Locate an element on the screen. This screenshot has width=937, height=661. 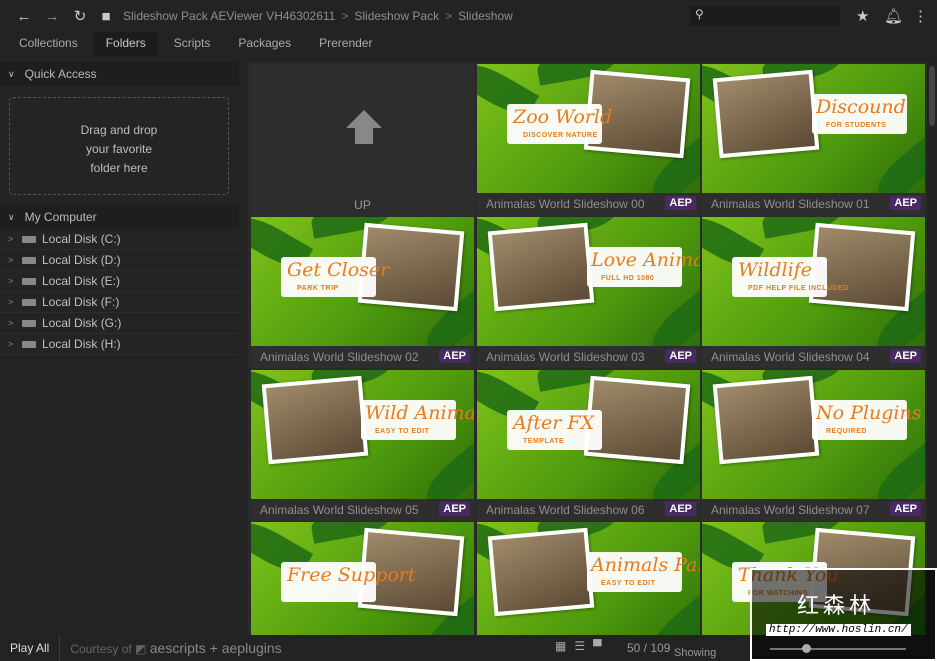
thumbnail: Wildlife PDF HELP FILE INCLUDED is located at coordinates (813, 281).